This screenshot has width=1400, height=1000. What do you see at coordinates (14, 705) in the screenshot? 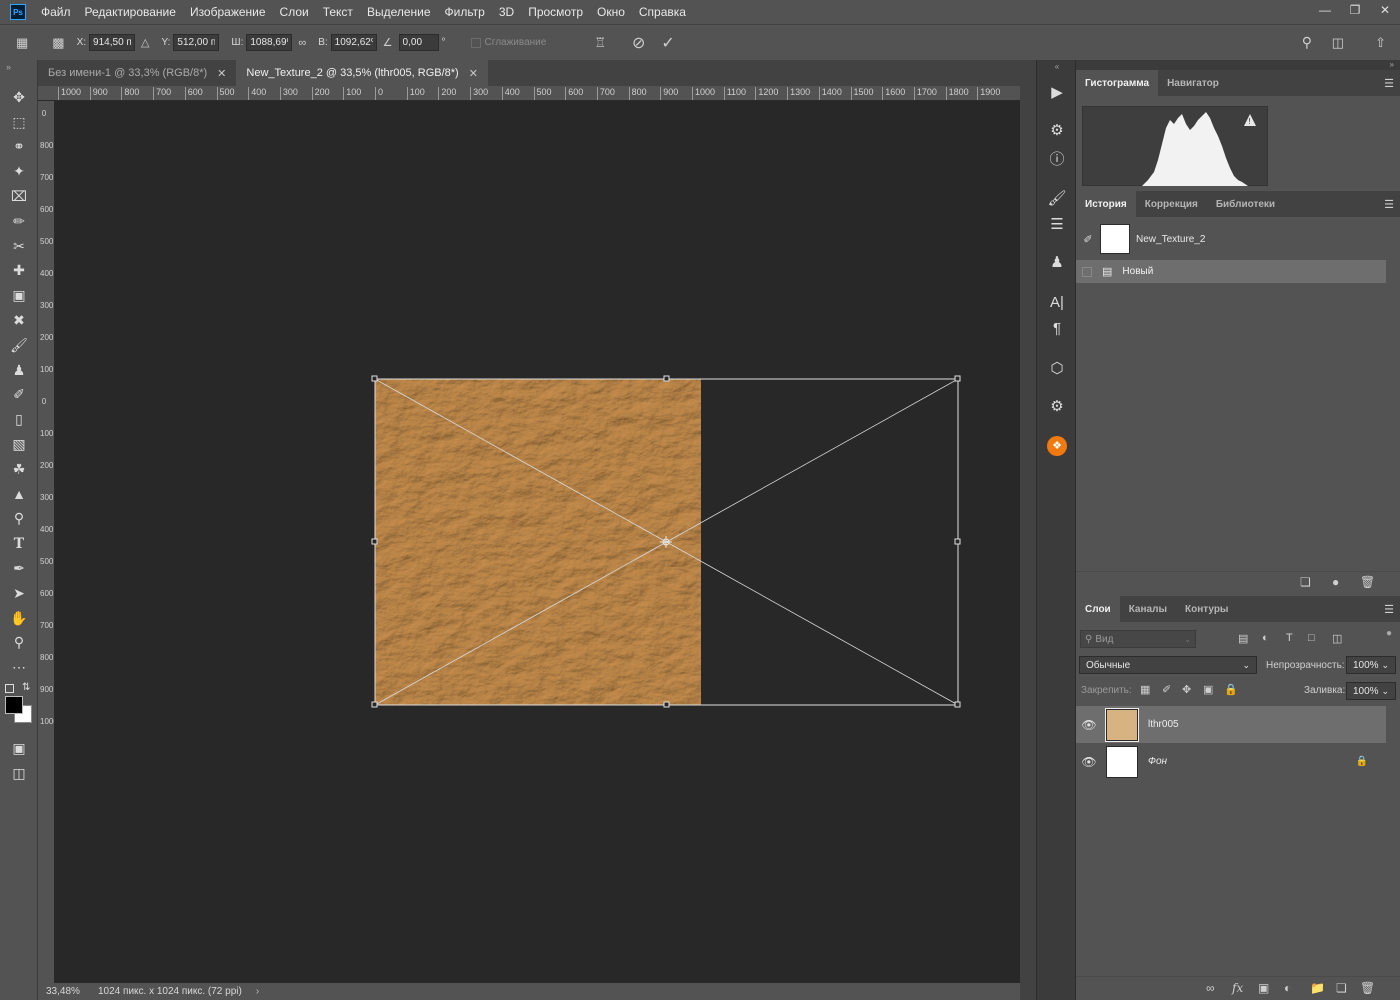
I see `foreground-color-swatch` at bounding box center [14, 705].